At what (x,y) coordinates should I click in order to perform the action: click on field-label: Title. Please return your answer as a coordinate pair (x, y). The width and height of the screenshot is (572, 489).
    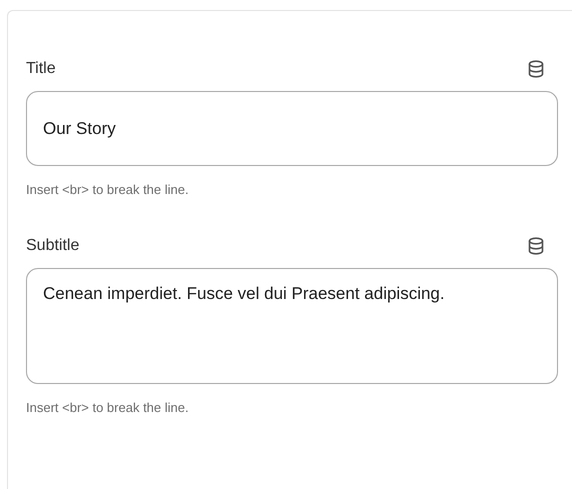
    Looking at the image, I should click on (41, 69).